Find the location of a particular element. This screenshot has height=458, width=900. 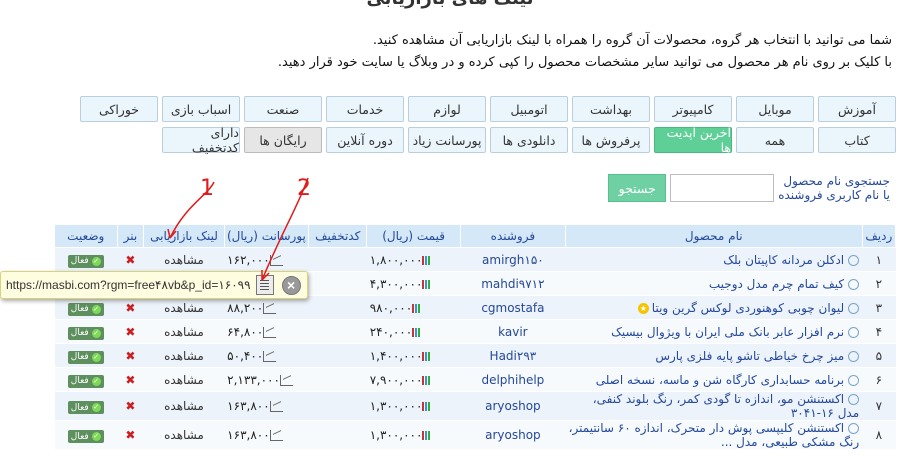

category-button: آخرین آپدیت ها is located at coordinates (693, 140).